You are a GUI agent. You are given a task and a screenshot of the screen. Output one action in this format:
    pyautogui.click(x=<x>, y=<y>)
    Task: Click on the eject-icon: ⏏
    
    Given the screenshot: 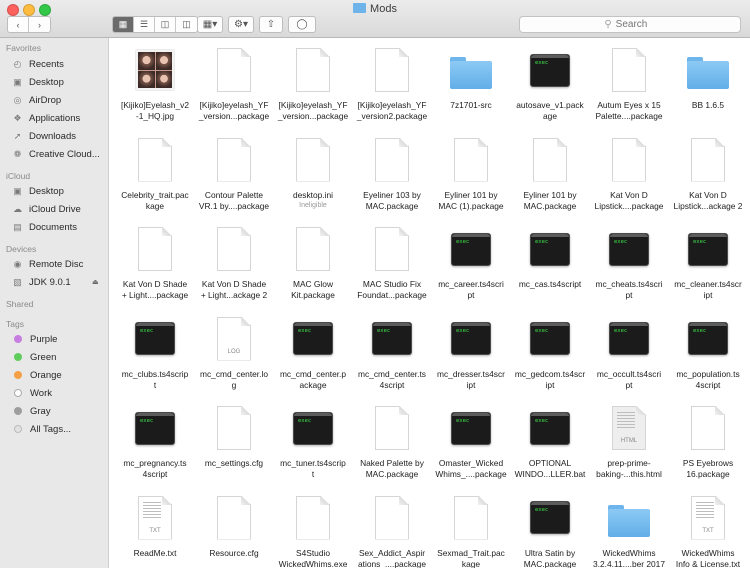 What is the action you would take?
    pyautogui.click(x=95, y=282)
    